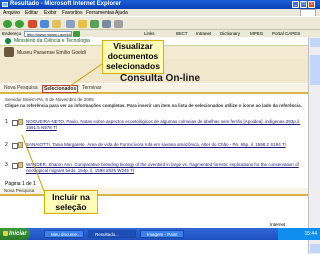 The image size is (320, 254). Describe the element at coordinates (154, 89) in the screenshot. I see `nav-tabs: Nova Pesquisa Selecionados Terminar` at that location.